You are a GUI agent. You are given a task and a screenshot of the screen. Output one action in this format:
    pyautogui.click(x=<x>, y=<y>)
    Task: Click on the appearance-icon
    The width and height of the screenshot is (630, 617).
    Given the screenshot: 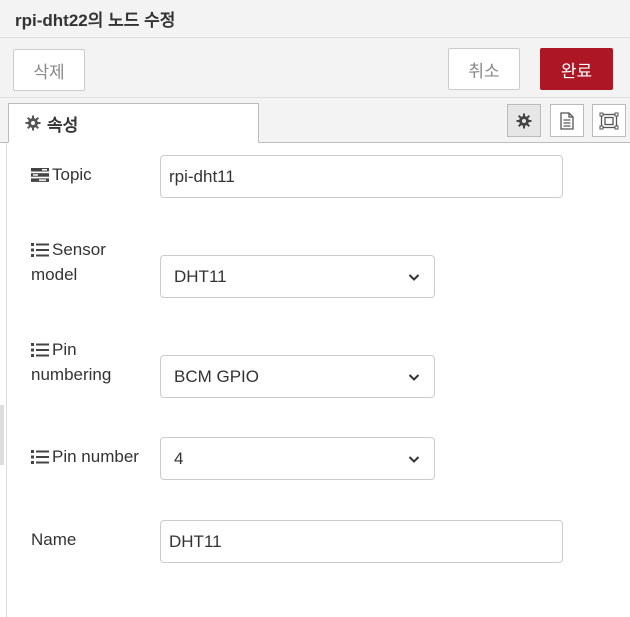 What is the action you would take?
    pyautogui.click(x=609, y=120)
    